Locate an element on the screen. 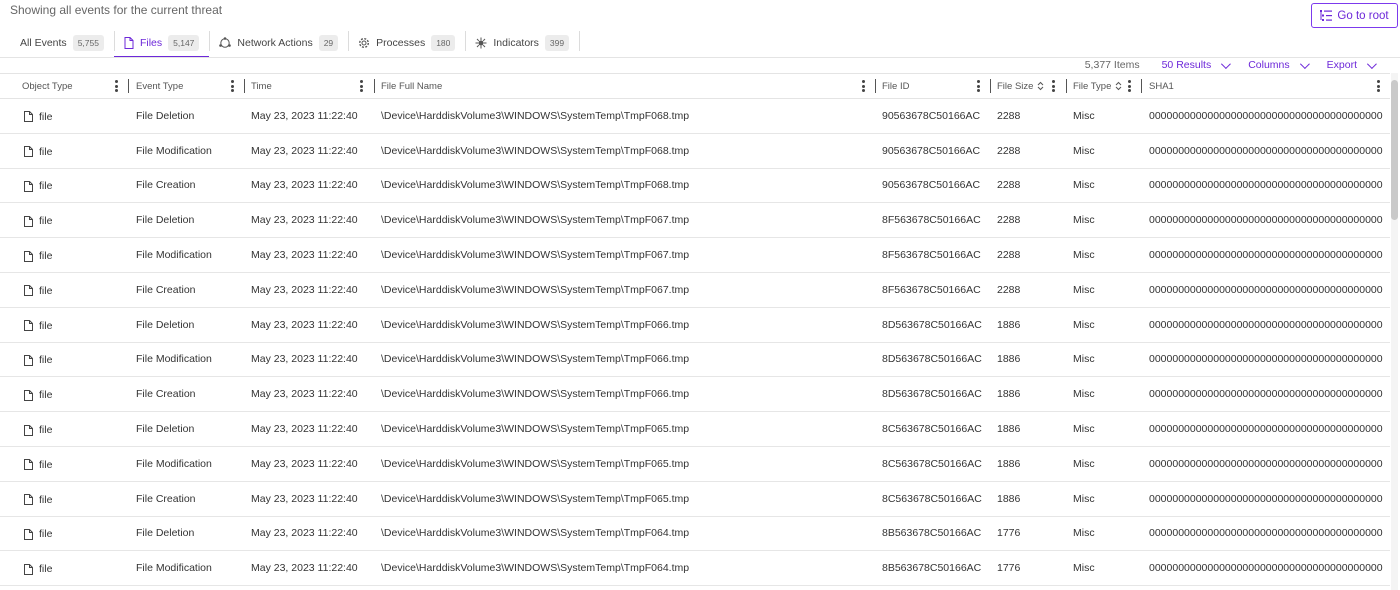  export-label: Export is located at coordinates (1341, 65).